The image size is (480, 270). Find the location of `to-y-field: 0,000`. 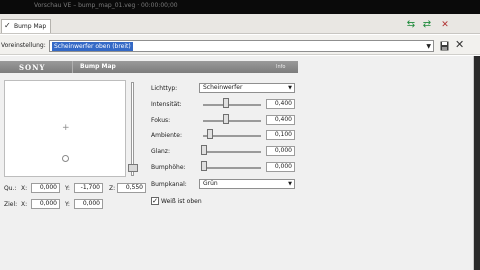

to-y-field: 0,000 is located at coordinates (88, 204).